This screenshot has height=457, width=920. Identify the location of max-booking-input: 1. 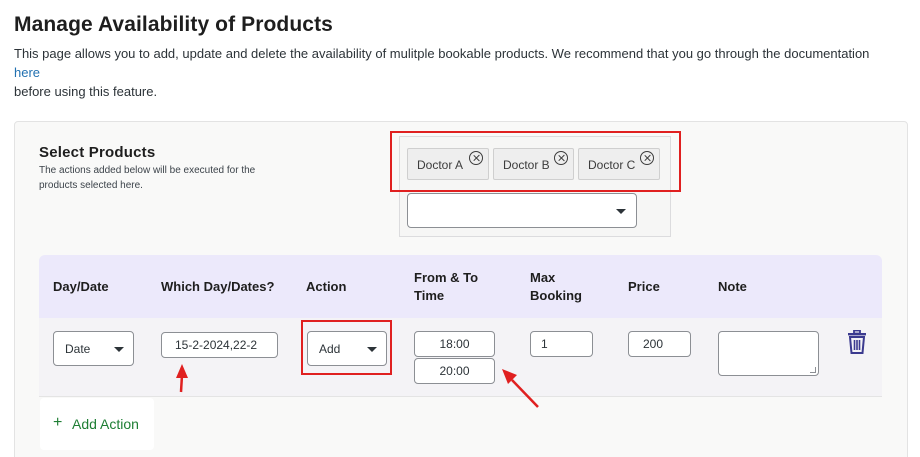
(561, 344).